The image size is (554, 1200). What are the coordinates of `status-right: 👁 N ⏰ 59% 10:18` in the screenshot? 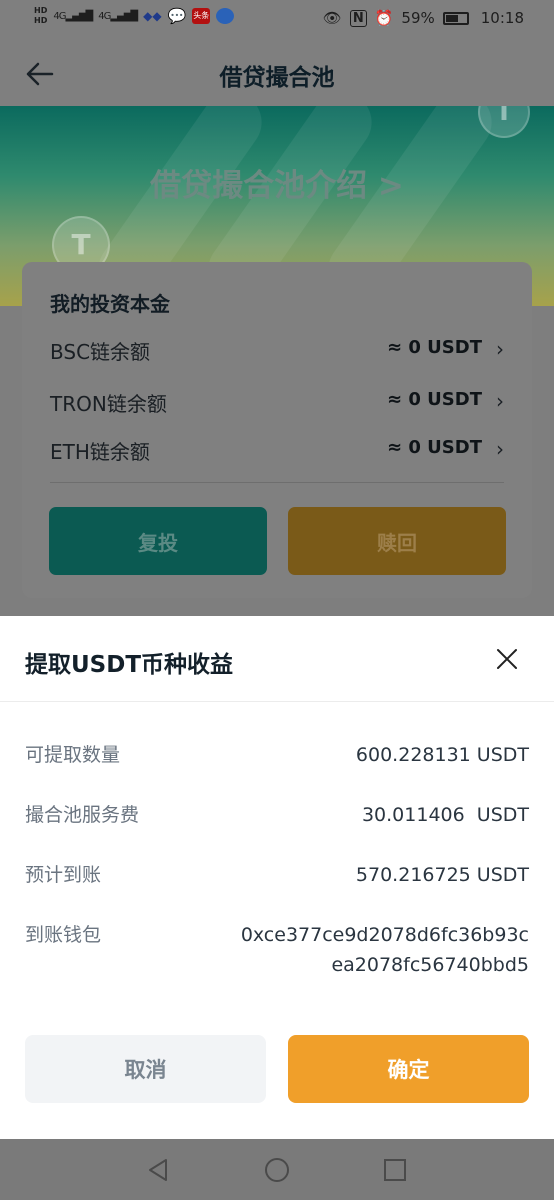 It's located at (423, 18).